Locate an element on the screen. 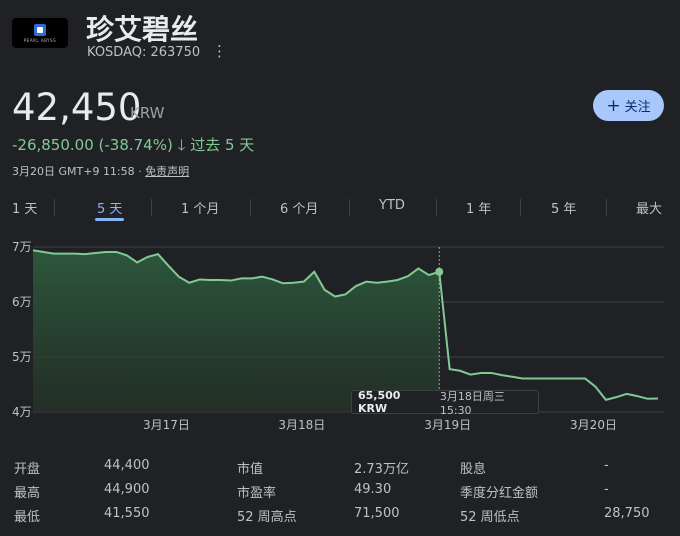 The image size is (680, 536). follow-label: 关注 is located at coordinates (637, 107).